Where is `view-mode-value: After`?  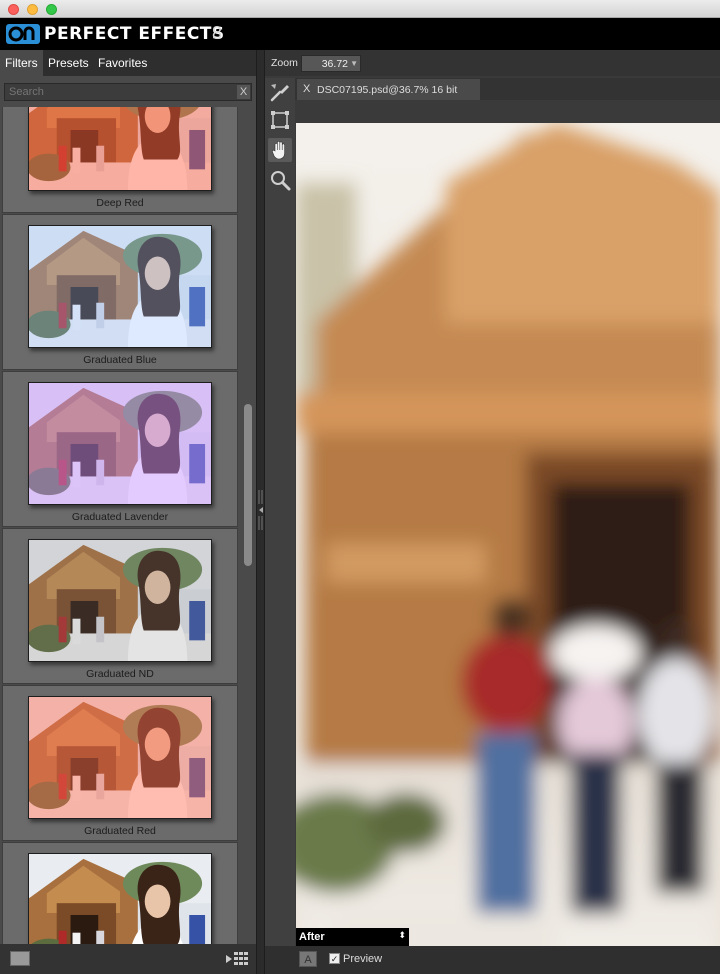
view-mode-value: After is located at coordinates (312, 937).